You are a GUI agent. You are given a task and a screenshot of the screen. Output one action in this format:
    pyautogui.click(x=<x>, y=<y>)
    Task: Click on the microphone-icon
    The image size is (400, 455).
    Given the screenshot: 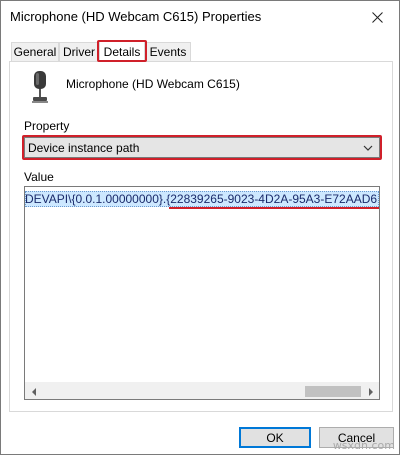 What is the action you would take?
    pyautogui.click(x=40, y=87)
    